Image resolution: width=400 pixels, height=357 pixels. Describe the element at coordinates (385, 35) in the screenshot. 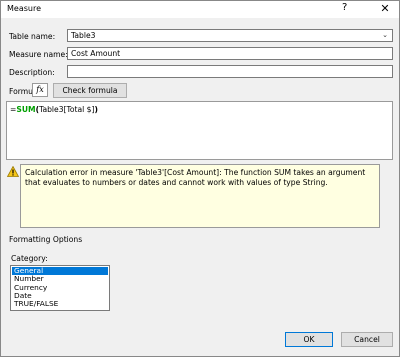

I see `chevron-down-icon: ⌄` at that location.